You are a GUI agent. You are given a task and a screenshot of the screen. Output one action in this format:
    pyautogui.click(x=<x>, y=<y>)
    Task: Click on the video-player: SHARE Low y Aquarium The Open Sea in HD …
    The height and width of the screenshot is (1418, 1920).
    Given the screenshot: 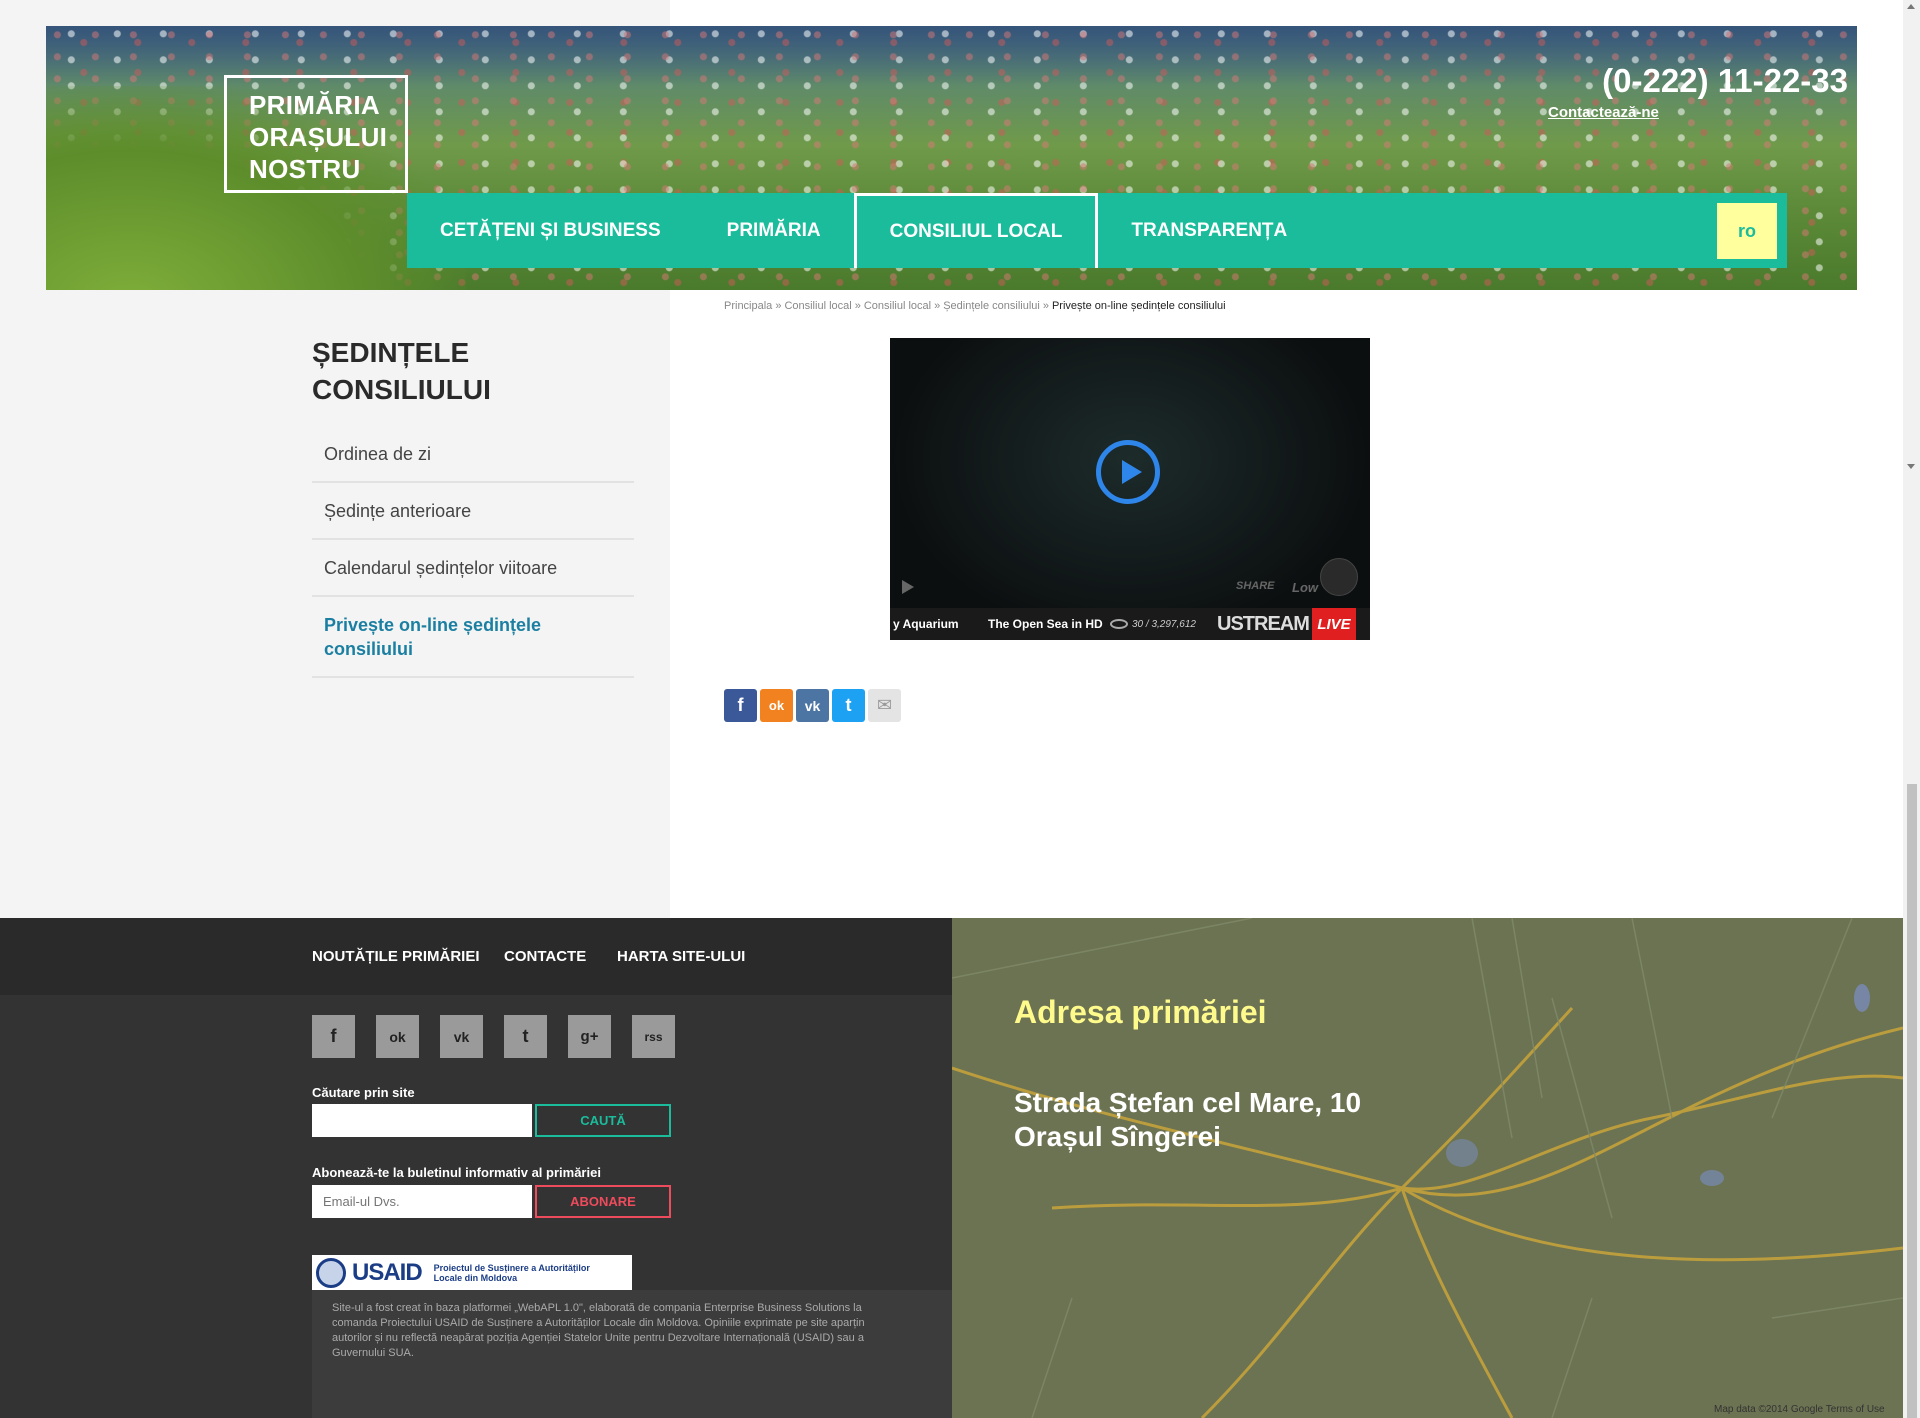 What is the action you would take?
    pyautogui.click(x=1130, y=489)
    